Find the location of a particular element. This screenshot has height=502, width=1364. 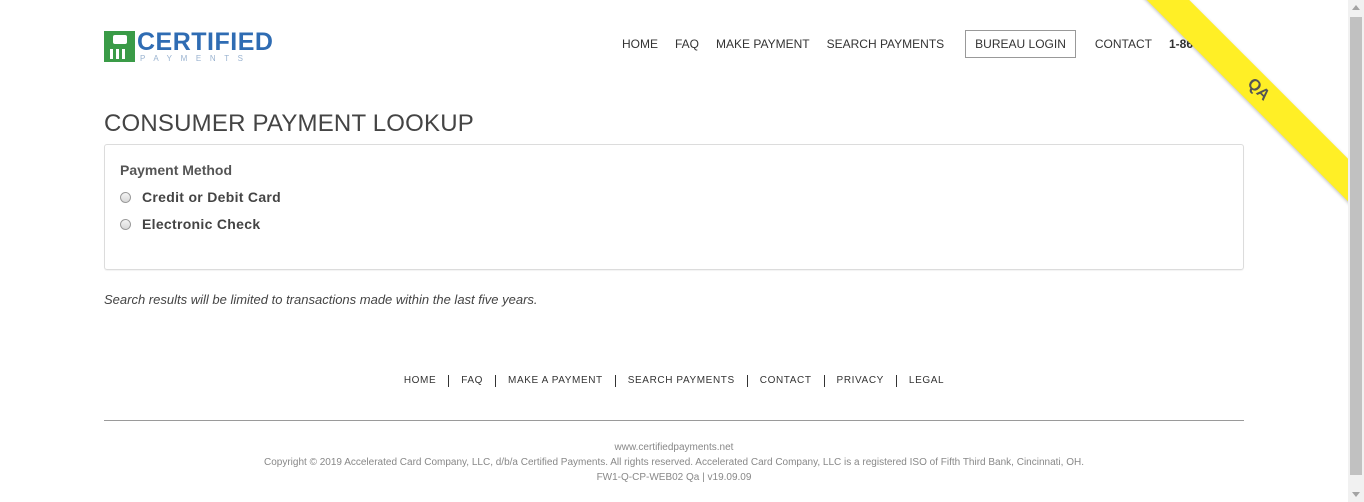

credit-debit-radio is located at coordinates (125, 197).